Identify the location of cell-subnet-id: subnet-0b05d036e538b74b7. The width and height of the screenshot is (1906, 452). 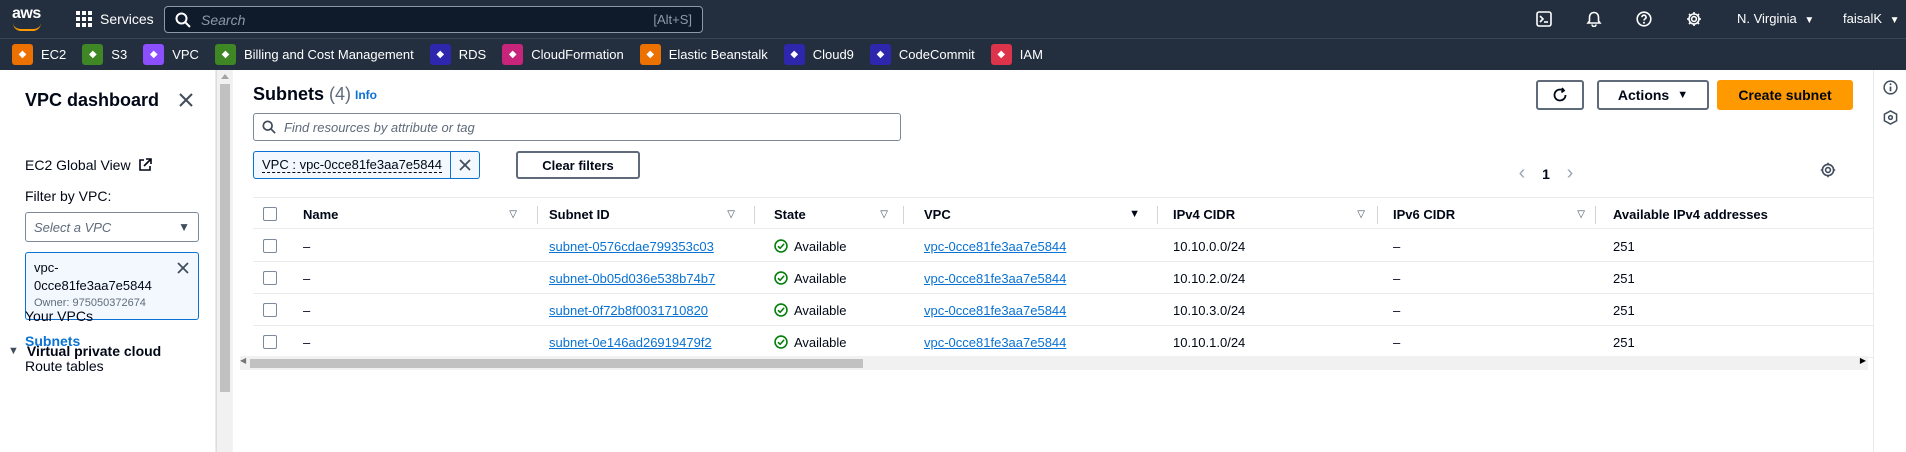
(632, 278).